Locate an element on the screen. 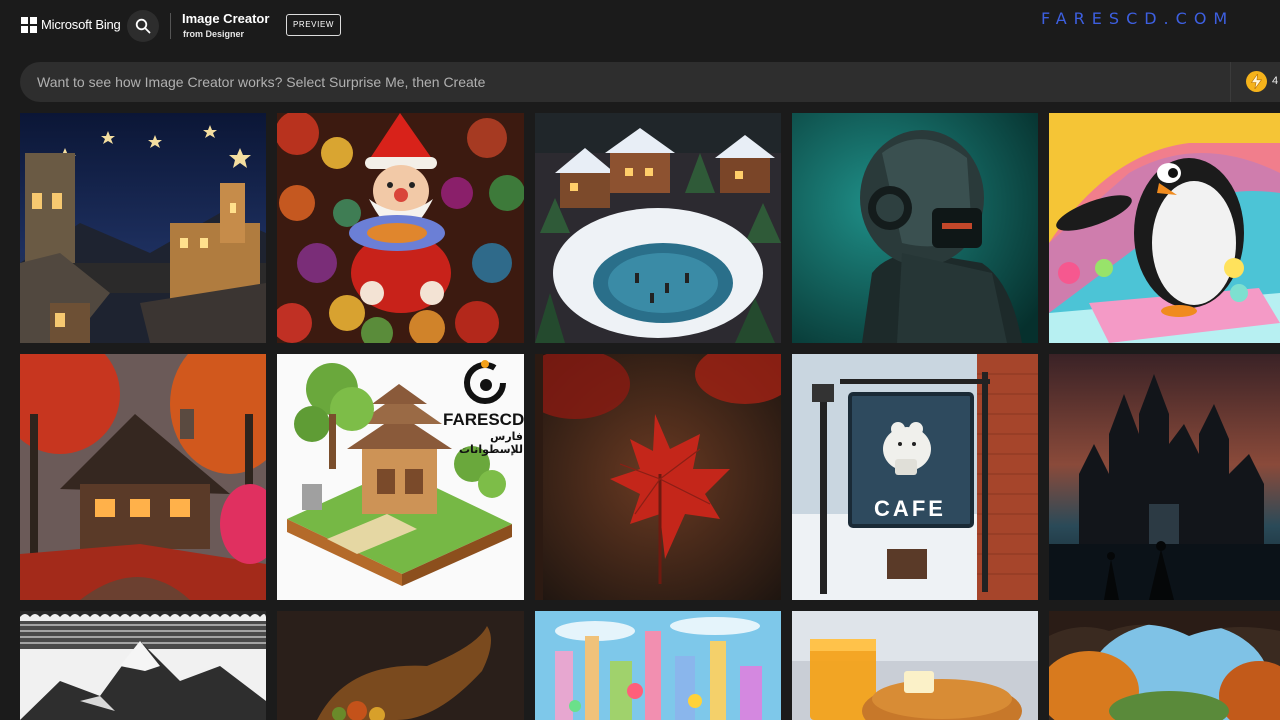 The height and width of the screenshot is (720, 1280). mountains-stamp-picture is located at coordinates (143, 665).